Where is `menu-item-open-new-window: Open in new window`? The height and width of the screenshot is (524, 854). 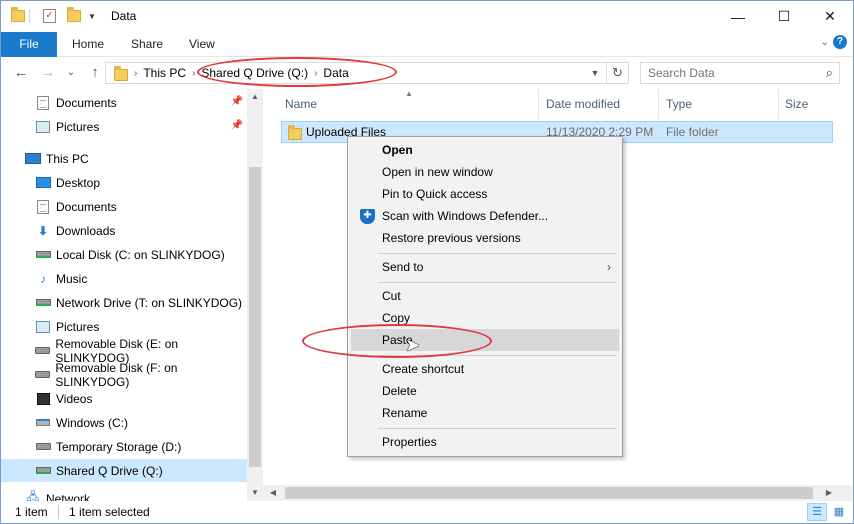 menu-item-open-new-window: Open in new window is located at coordinates (485, 172).